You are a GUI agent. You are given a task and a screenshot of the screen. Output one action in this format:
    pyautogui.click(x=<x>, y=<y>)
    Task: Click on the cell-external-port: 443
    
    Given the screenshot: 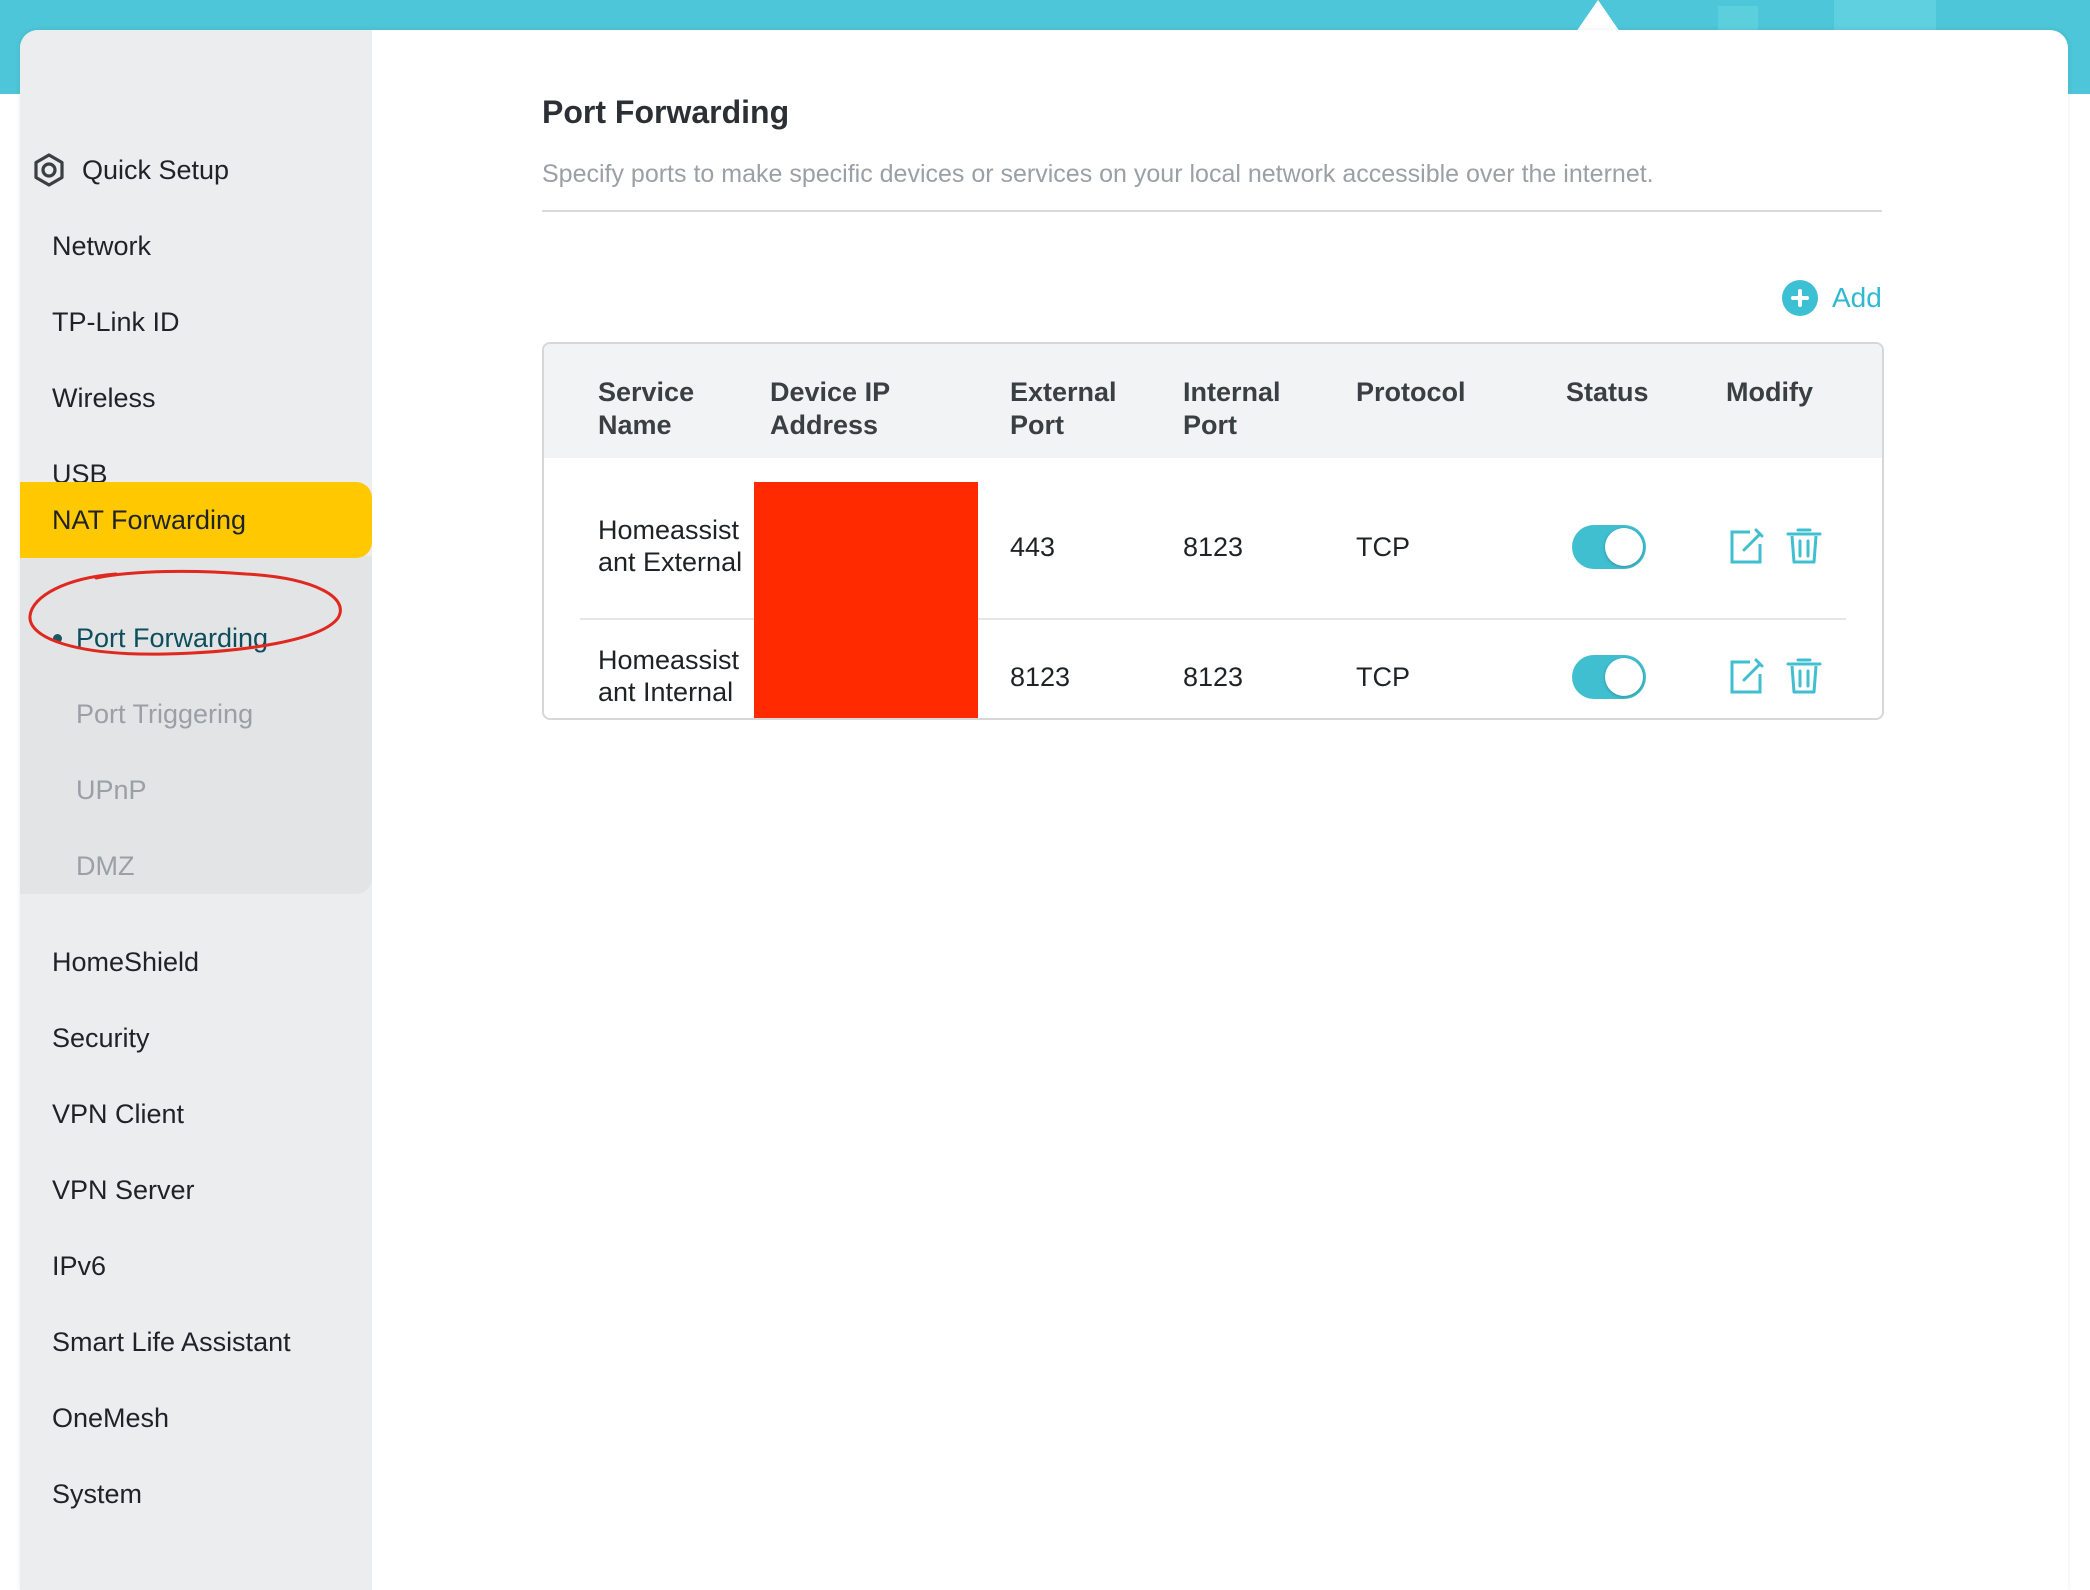 What is the action you would take?
    pyautogui.click(x=1033, y=547)
    